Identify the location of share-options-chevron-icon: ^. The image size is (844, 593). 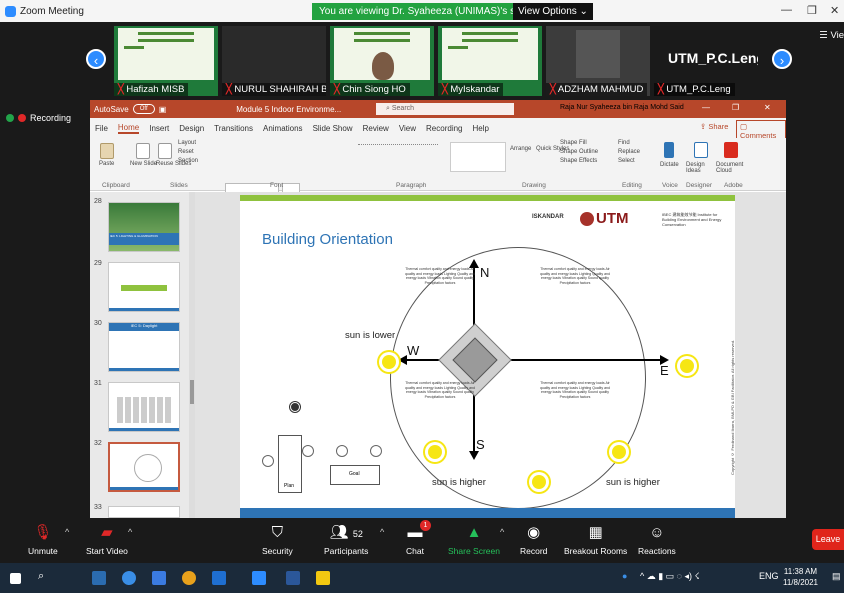
(502, 532).